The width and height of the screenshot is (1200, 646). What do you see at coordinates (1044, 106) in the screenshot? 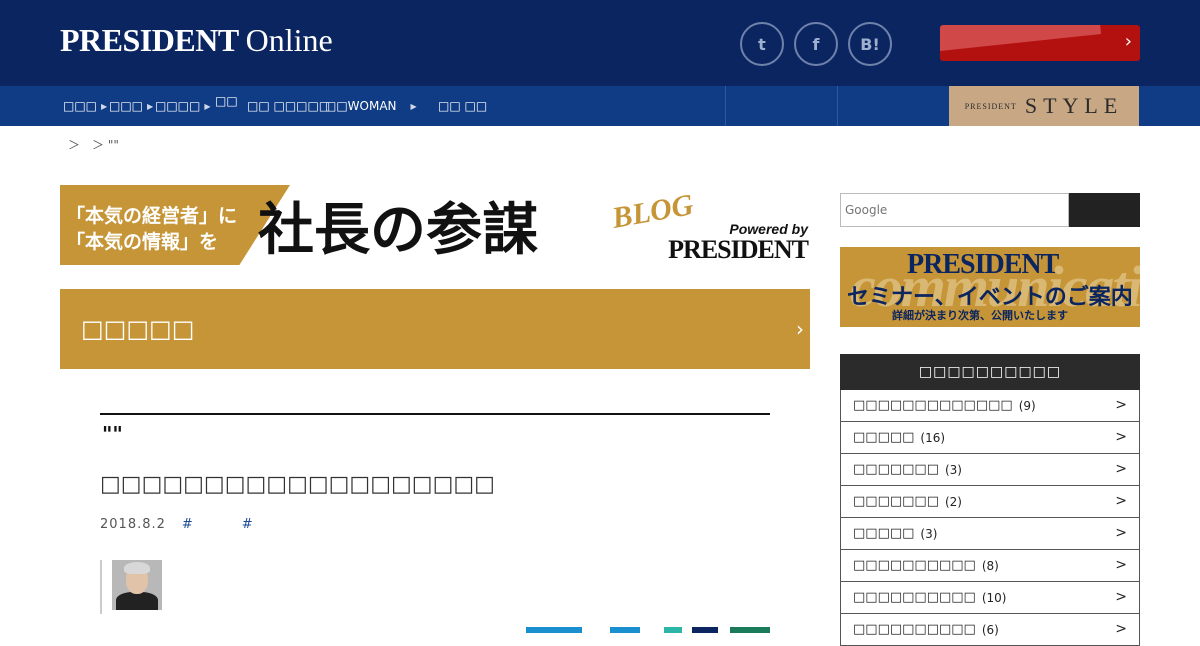
I see `president-style-link: PRESIDENT STYLE` at bounding box center [1044, 106].